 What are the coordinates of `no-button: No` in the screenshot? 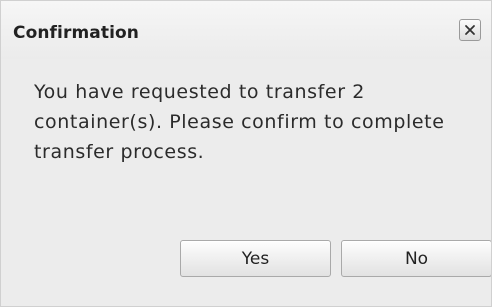 It's located at (416, 258).